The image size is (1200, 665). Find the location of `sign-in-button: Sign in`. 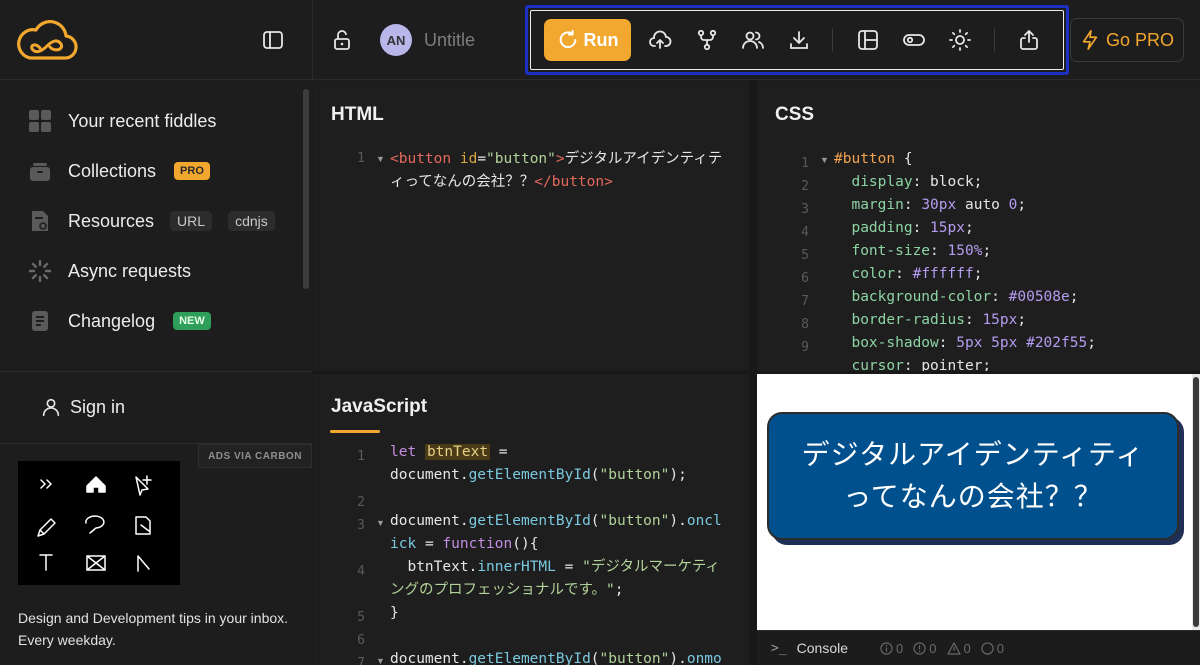

sign-in-button: Sign in is located at coordinates (82, 407).